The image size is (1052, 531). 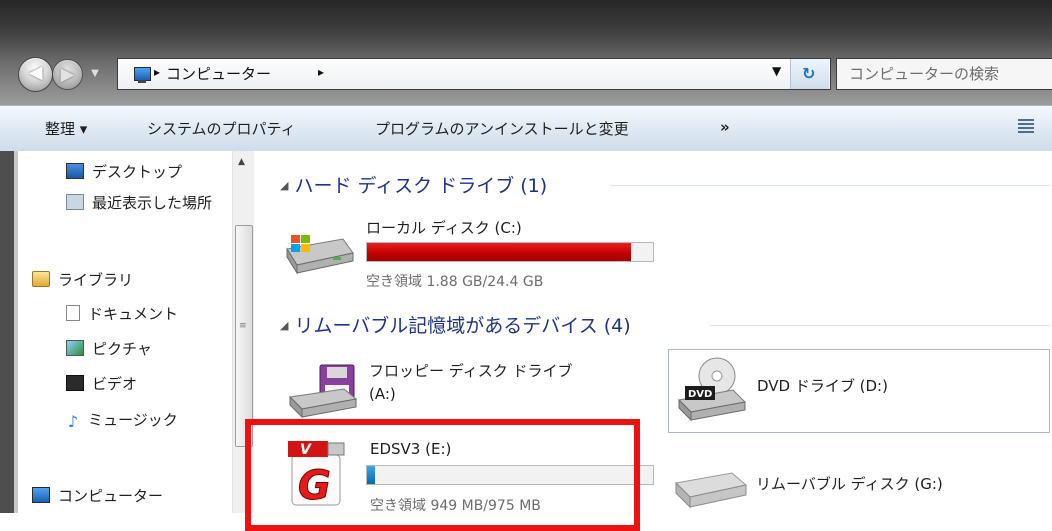 I want to click on group-title: ハード ディスク ドライブ (1), so click(x=421, y=186).